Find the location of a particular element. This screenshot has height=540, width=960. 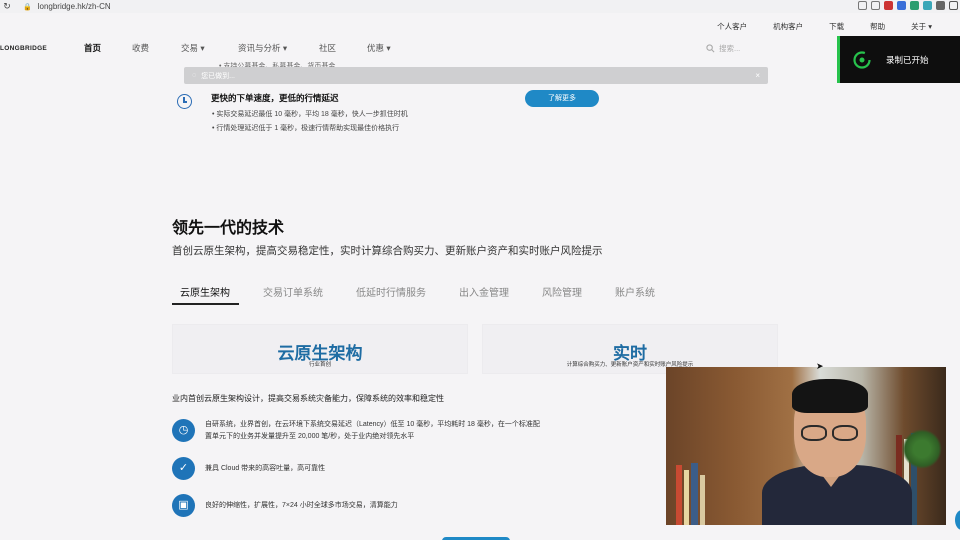

server-icon: ▣ is located at coordinates (183, 505).